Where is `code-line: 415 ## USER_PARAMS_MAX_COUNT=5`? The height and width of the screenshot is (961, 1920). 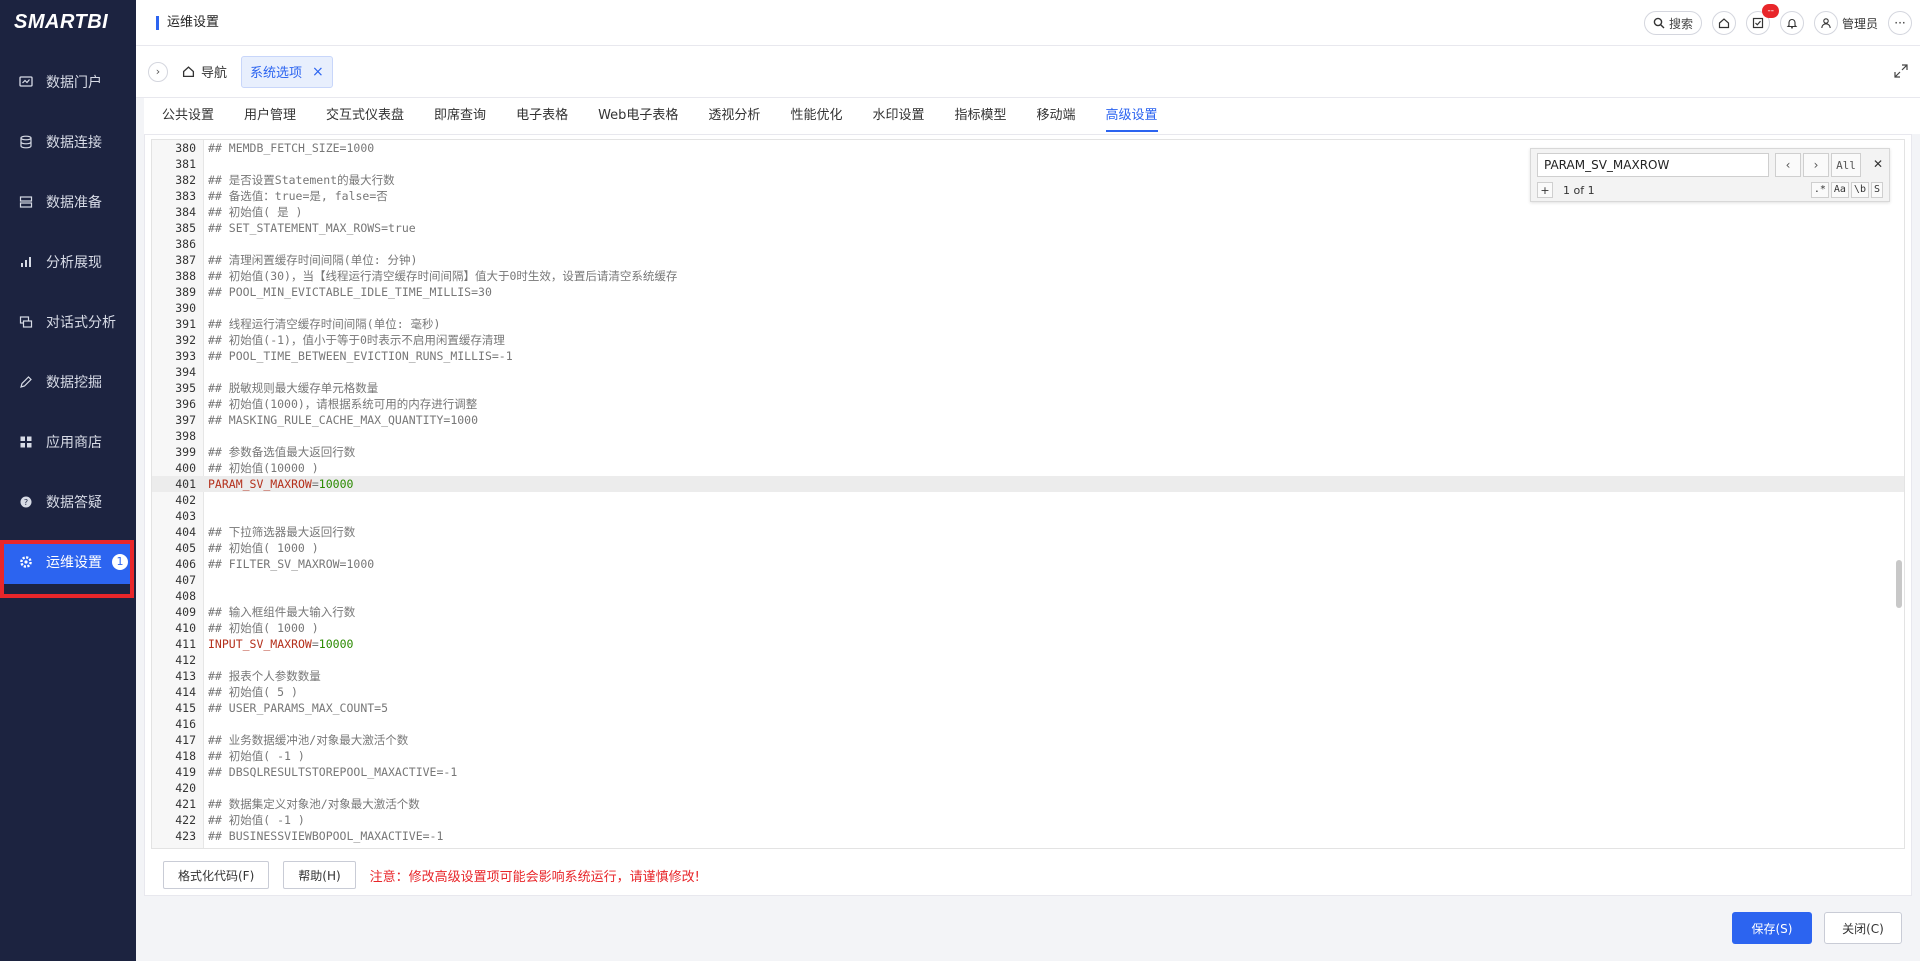 code-line: 415 ## USER_PARAMS_MAX_COUNT=5 is located at coordinates (1028, 708).